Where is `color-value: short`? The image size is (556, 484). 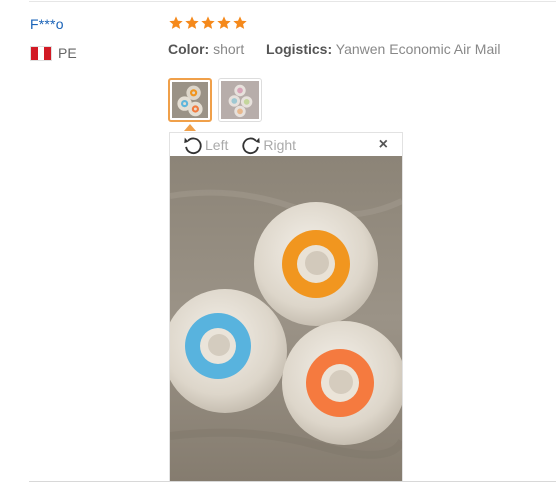
color-value: short is located at coordinates (229, 49).